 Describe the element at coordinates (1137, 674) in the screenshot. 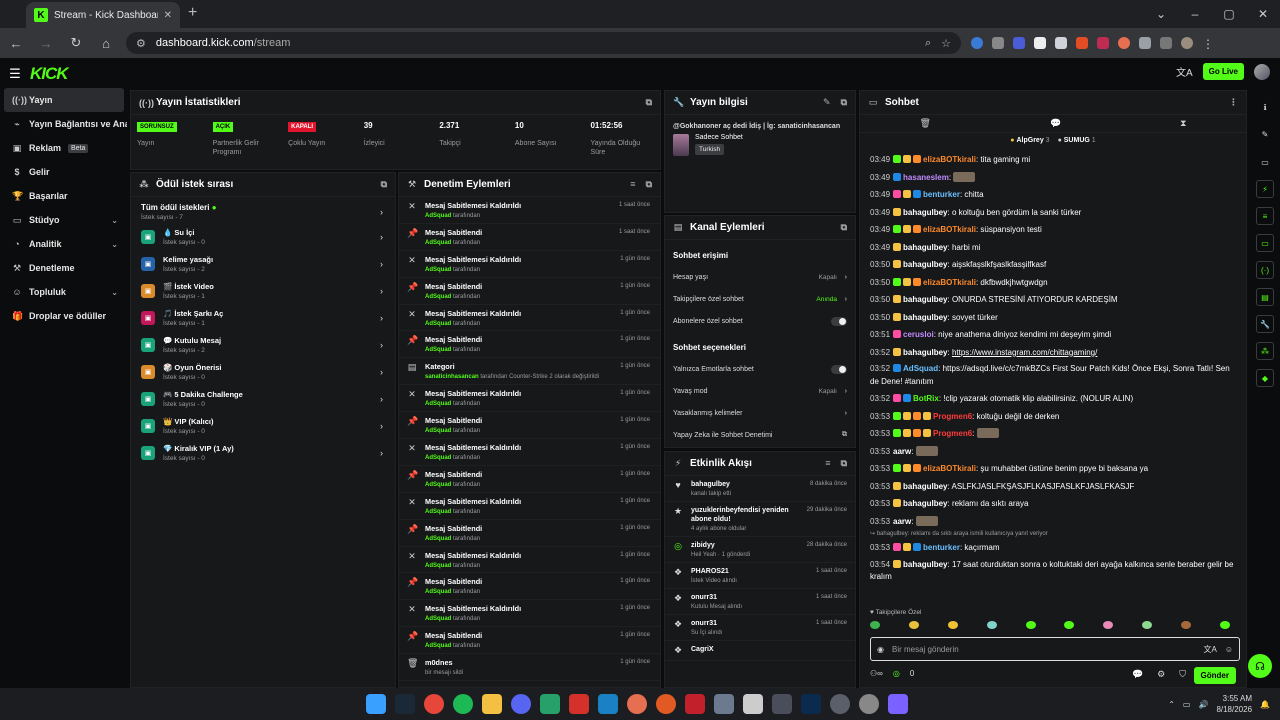

I see `chat-bubbles-icon: 💬` at that location.